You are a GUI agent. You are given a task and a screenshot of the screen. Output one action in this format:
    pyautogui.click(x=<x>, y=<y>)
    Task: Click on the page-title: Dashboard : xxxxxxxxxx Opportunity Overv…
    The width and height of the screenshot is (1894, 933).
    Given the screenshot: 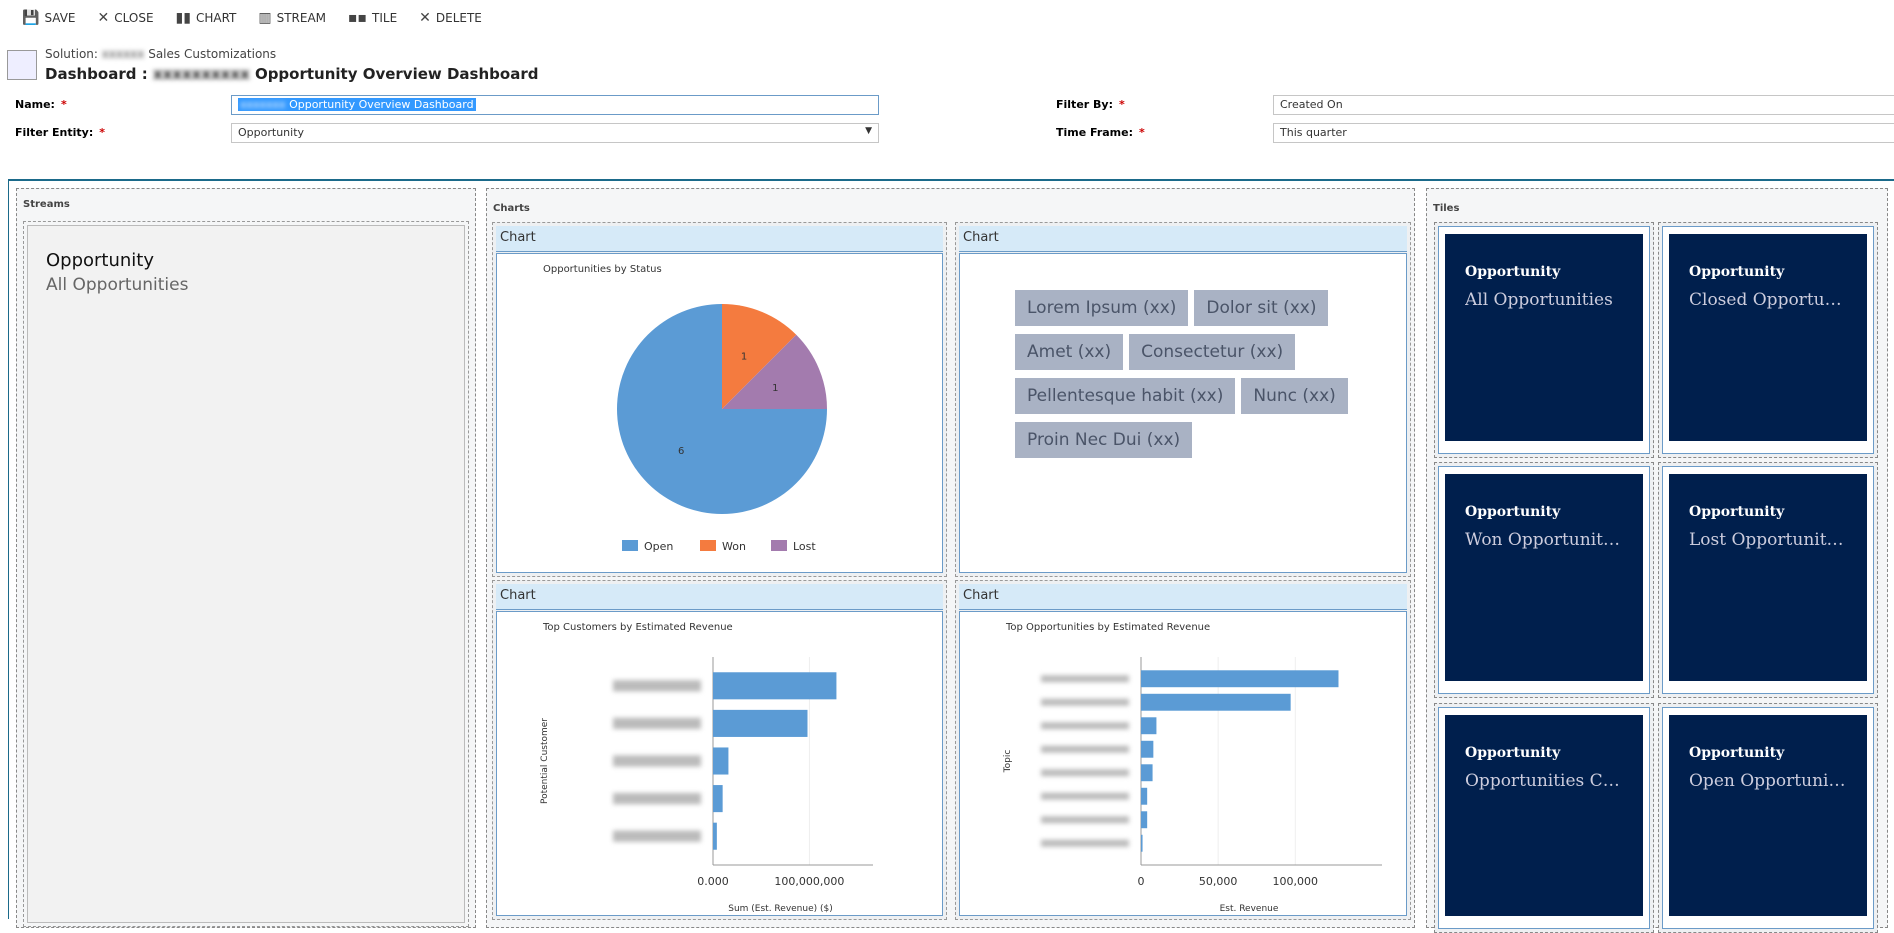 What is the action you would take?
    pyautogui.click(x=292, y=74)
    